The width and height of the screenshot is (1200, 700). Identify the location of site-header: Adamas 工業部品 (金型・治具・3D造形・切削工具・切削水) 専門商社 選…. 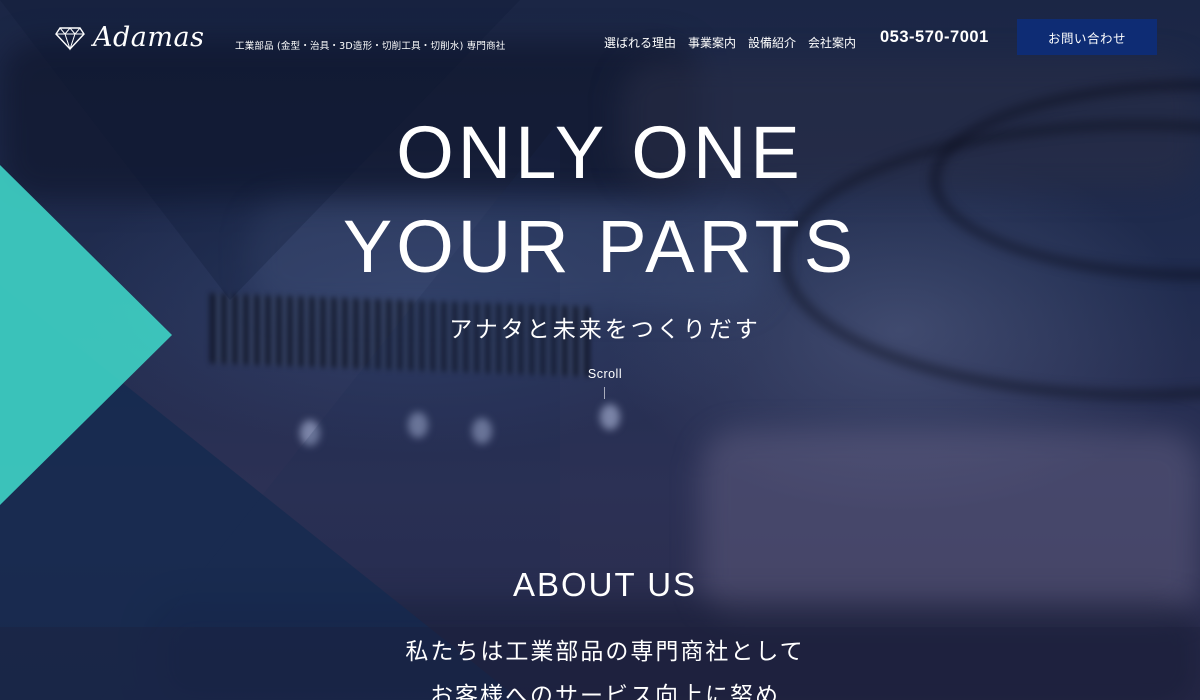
(600, 40).